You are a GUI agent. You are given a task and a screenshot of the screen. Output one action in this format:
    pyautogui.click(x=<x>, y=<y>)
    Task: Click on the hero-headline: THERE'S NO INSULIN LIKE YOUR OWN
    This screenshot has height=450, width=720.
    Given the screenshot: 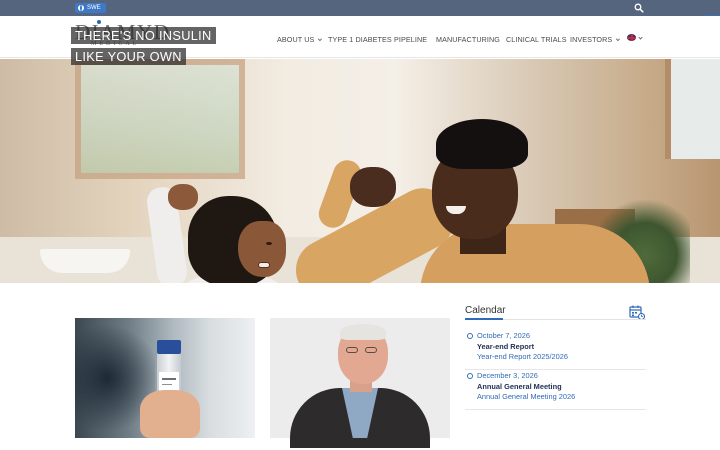 What is the action you would take?
    pyautogui.click(x=143, y=48)
    